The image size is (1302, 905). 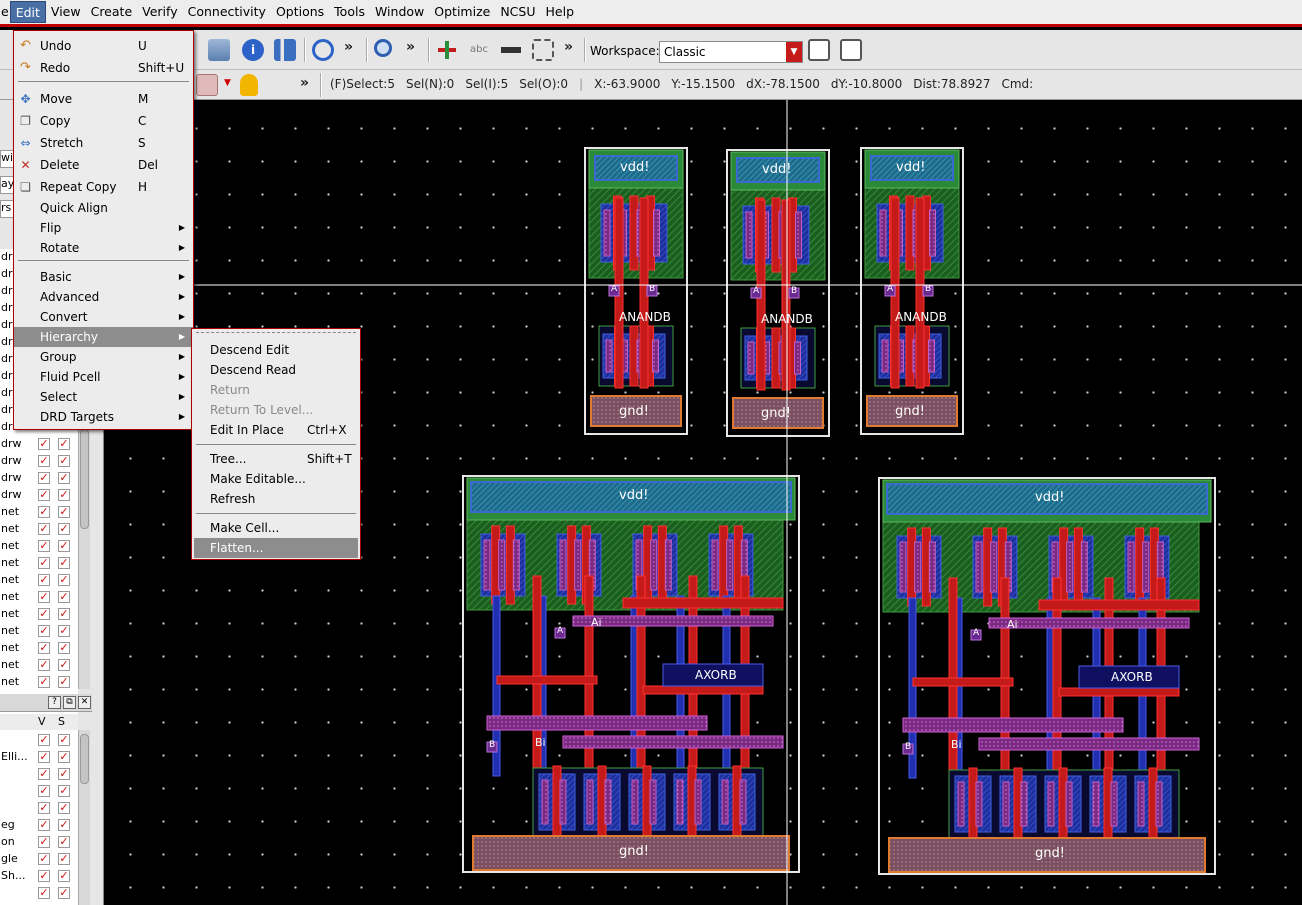 I want to click on info-icon: i, so click(x=253, y=50).